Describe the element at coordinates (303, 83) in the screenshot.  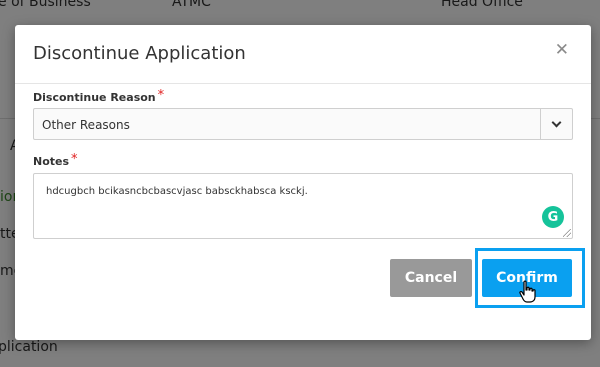
I see `header-divider` at that location.